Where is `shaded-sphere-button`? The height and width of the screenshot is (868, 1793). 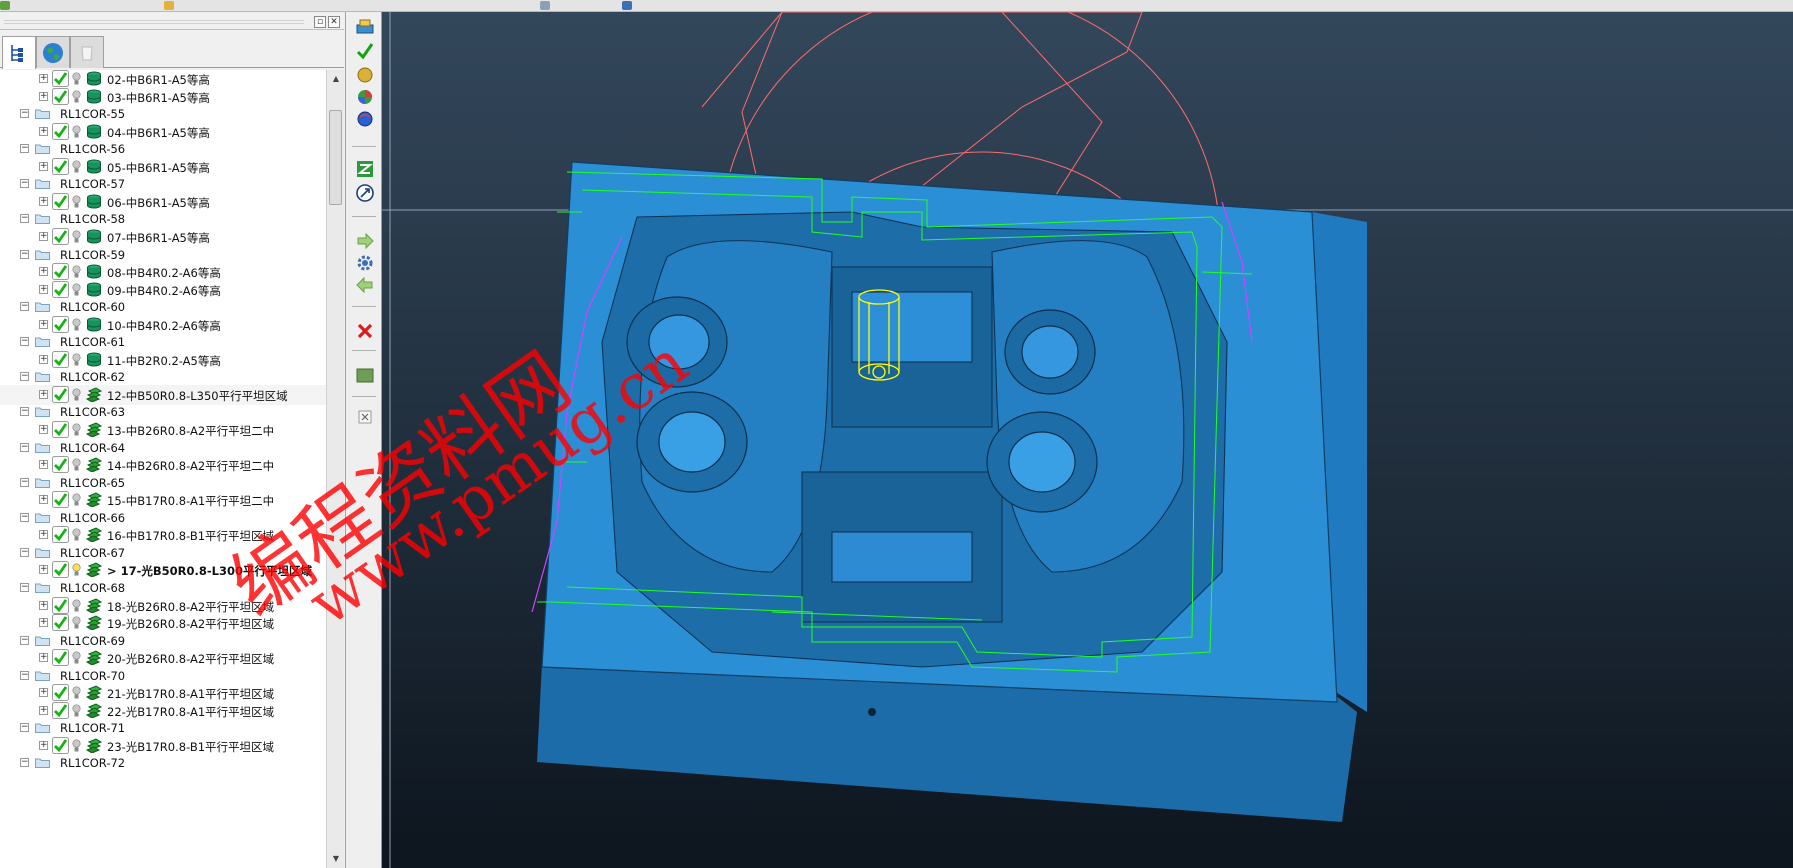
shaded-sphere-button is located at coordinates (365, 97).